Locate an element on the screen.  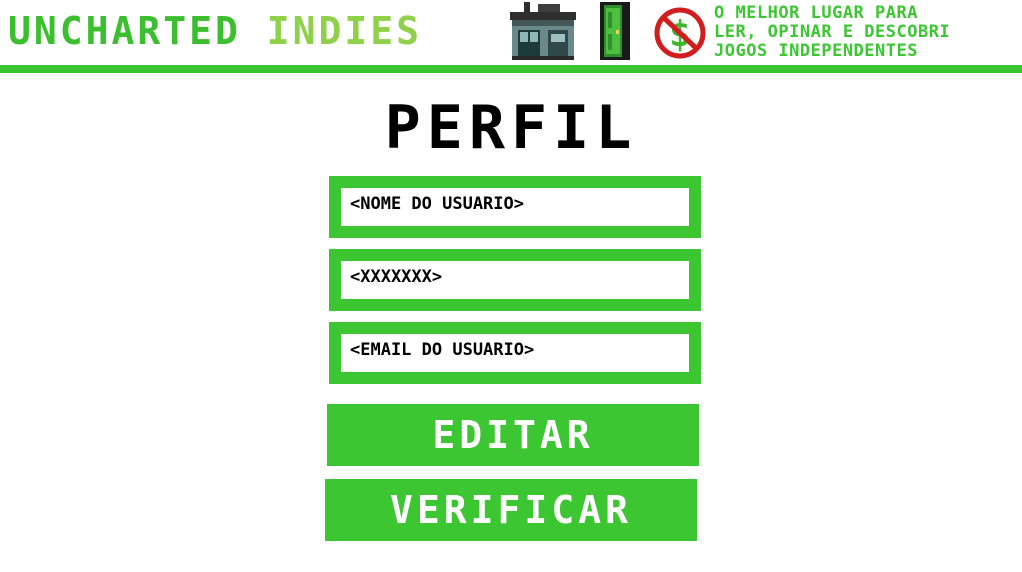
username-field is located at coordinates (515, 207).